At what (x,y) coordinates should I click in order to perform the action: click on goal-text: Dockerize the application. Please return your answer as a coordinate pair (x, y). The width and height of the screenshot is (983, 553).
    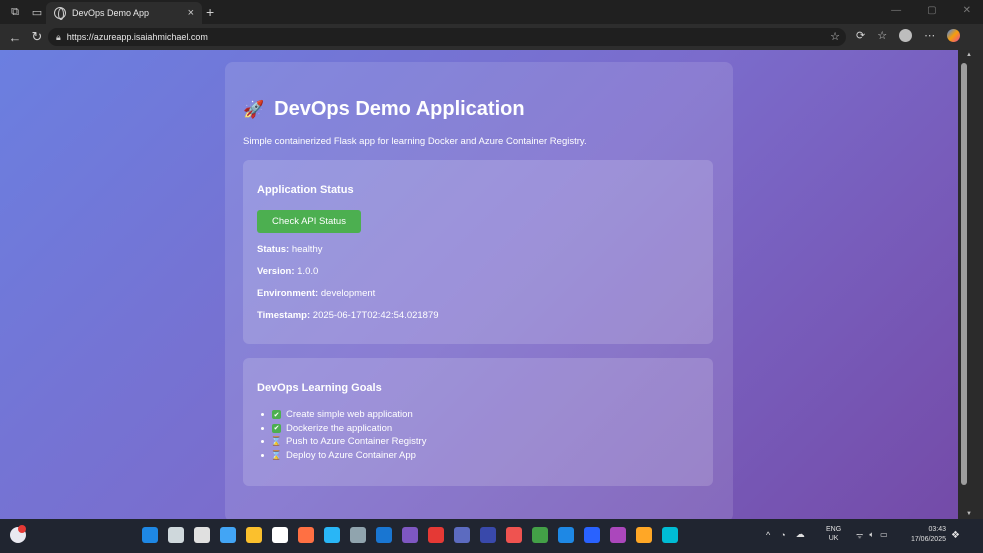
    Looking at the image, I should click on (339, 428).